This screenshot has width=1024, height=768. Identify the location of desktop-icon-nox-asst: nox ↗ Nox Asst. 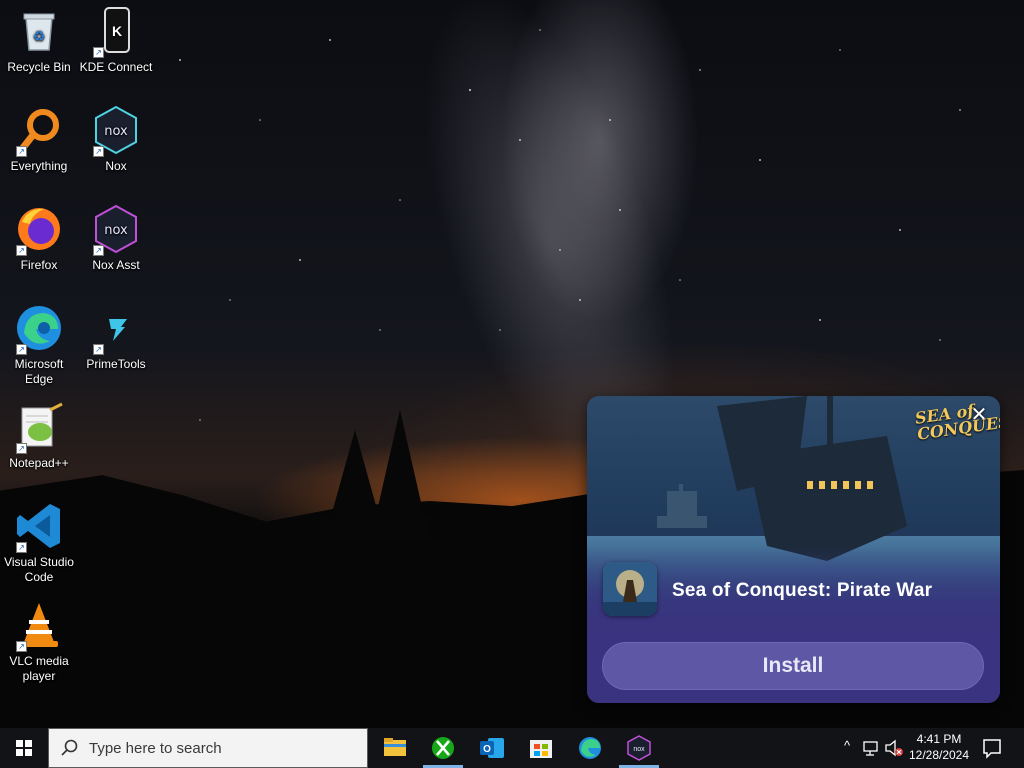
(116, 238).